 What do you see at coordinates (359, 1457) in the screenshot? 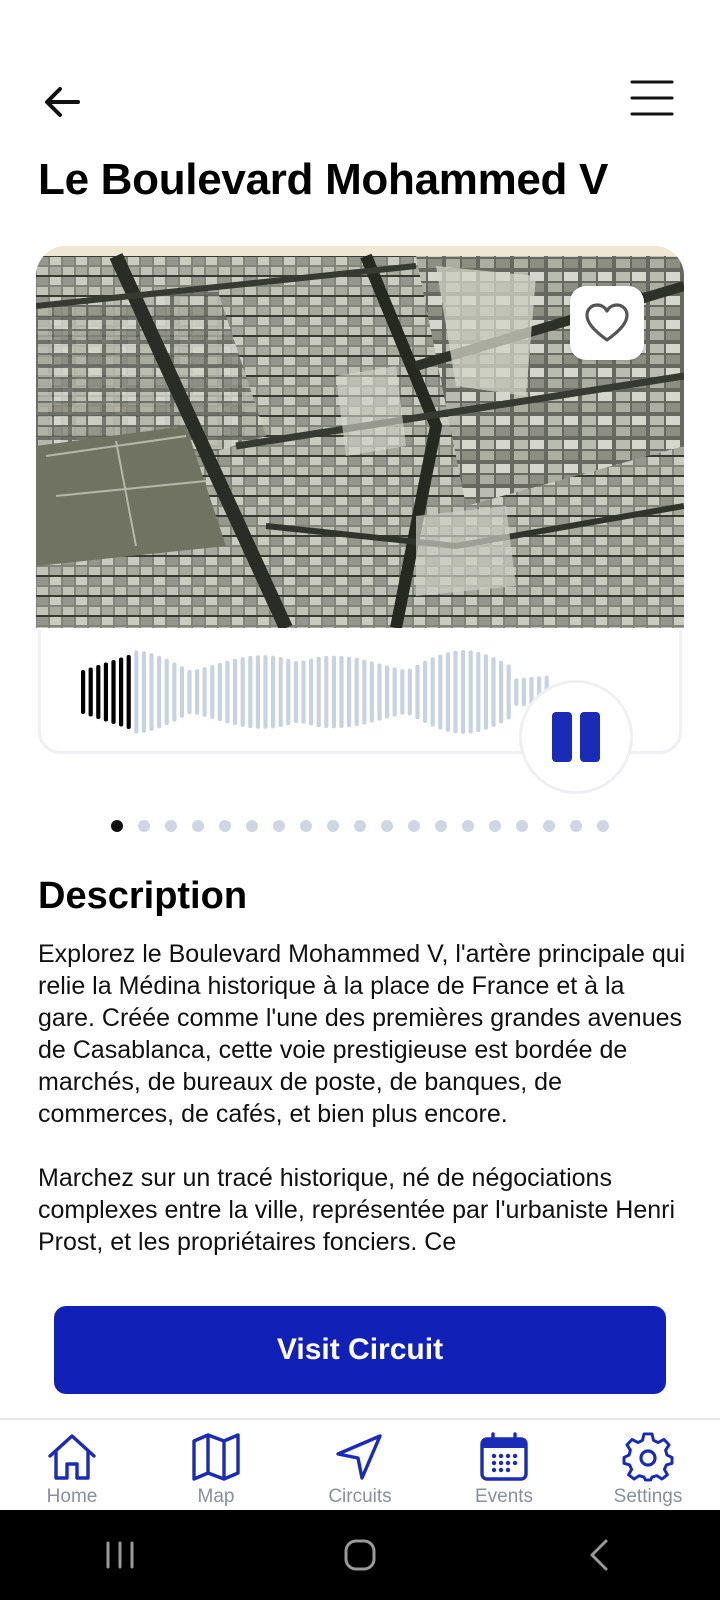
I see `navigation-arrow-icon` at bounding box center [359, 1457].